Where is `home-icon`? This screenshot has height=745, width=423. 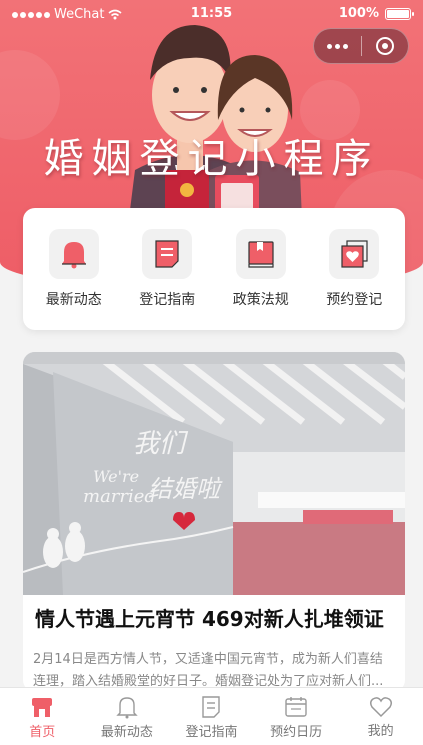 home-icon is located at coordinates (42, 707).